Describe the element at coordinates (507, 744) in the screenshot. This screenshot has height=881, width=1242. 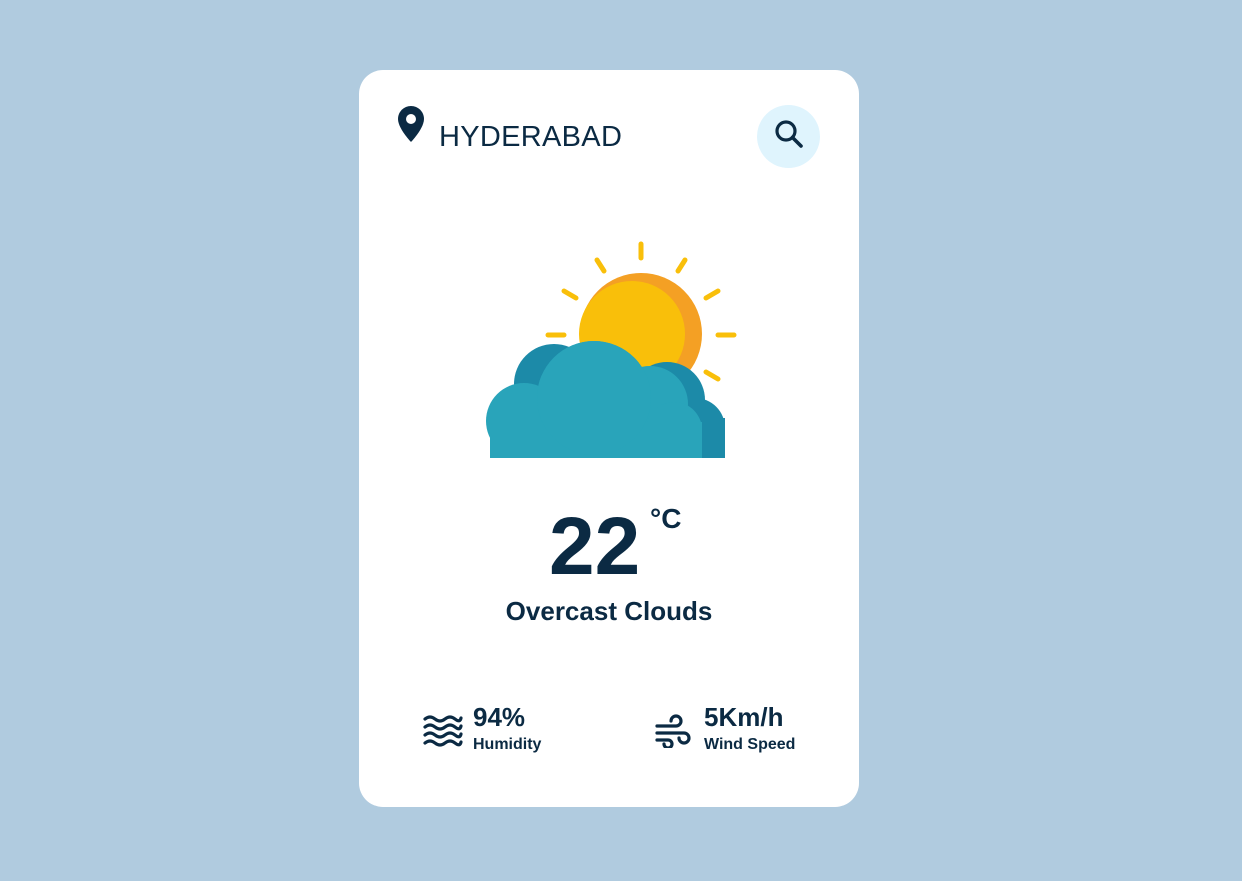
I see `humidity-label: Humidity` at that location.